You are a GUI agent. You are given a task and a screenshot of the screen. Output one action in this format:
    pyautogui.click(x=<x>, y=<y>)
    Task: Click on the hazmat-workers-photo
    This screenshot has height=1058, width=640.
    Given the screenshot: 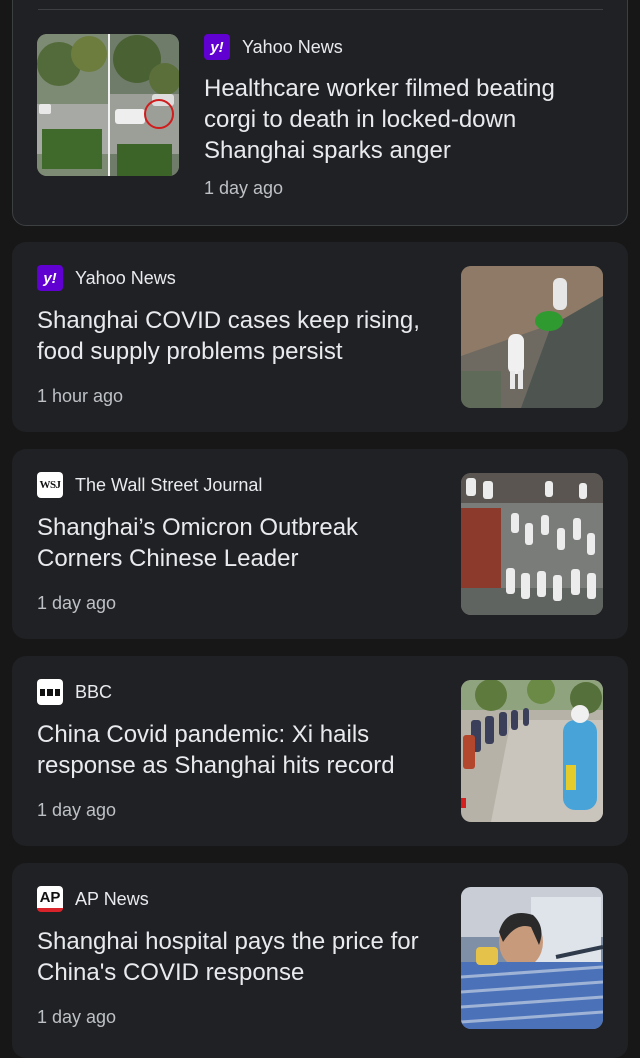 What is the action you would take?
    pyautogui.click(x=532, y=337)
    